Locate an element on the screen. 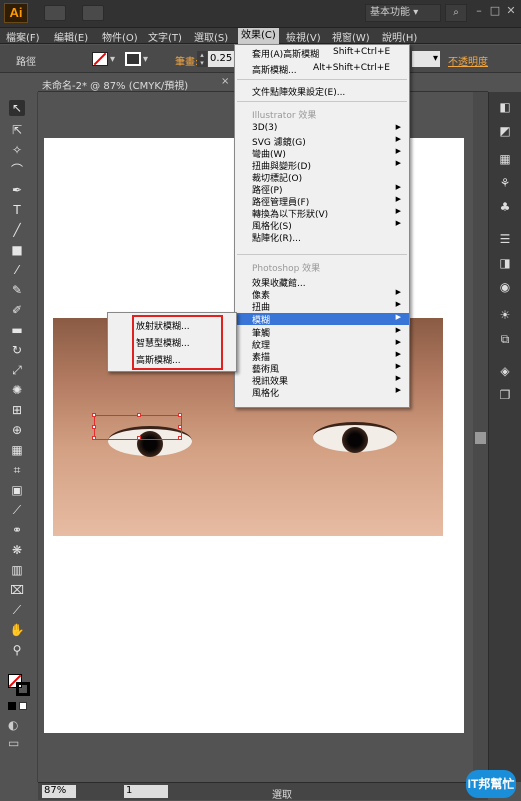 This screenshot has height=801, width=521. direct-selection-icon: ⇱ is located at coordinates (17, 130).